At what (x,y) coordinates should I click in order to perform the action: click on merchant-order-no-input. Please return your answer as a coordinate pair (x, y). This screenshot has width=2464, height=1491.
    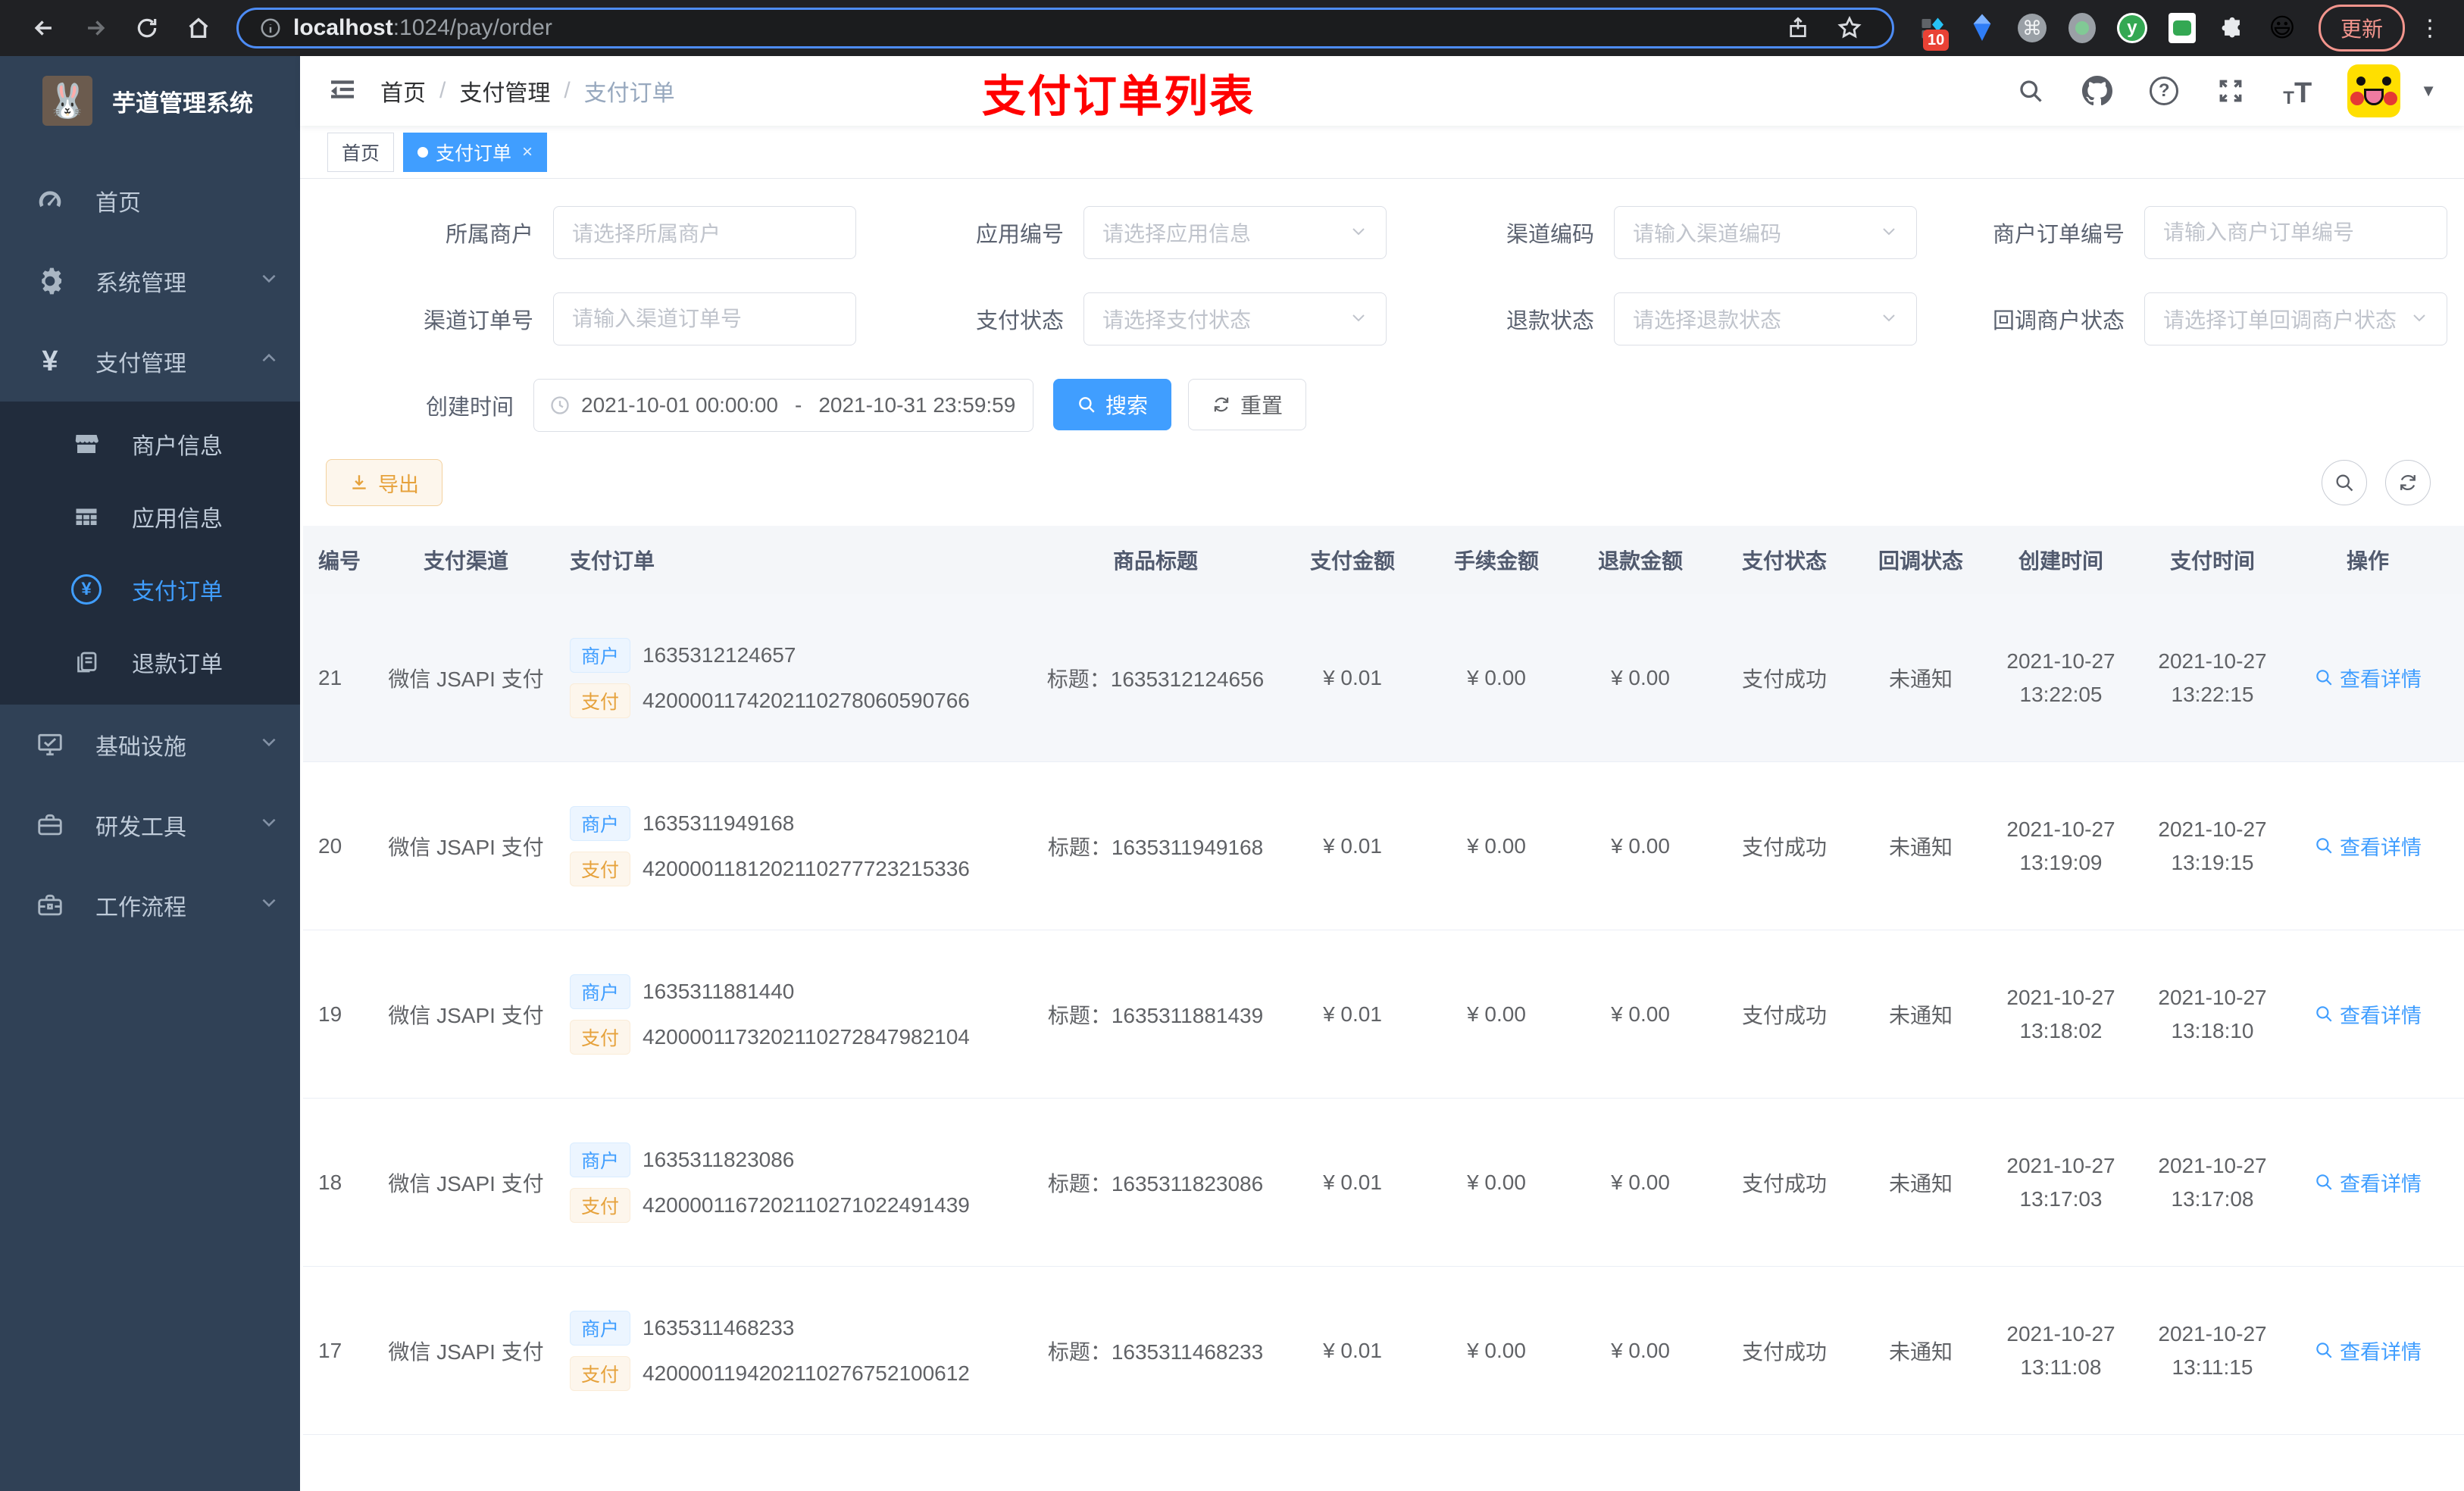
    Looking at the image, I should click on (2295, 232).